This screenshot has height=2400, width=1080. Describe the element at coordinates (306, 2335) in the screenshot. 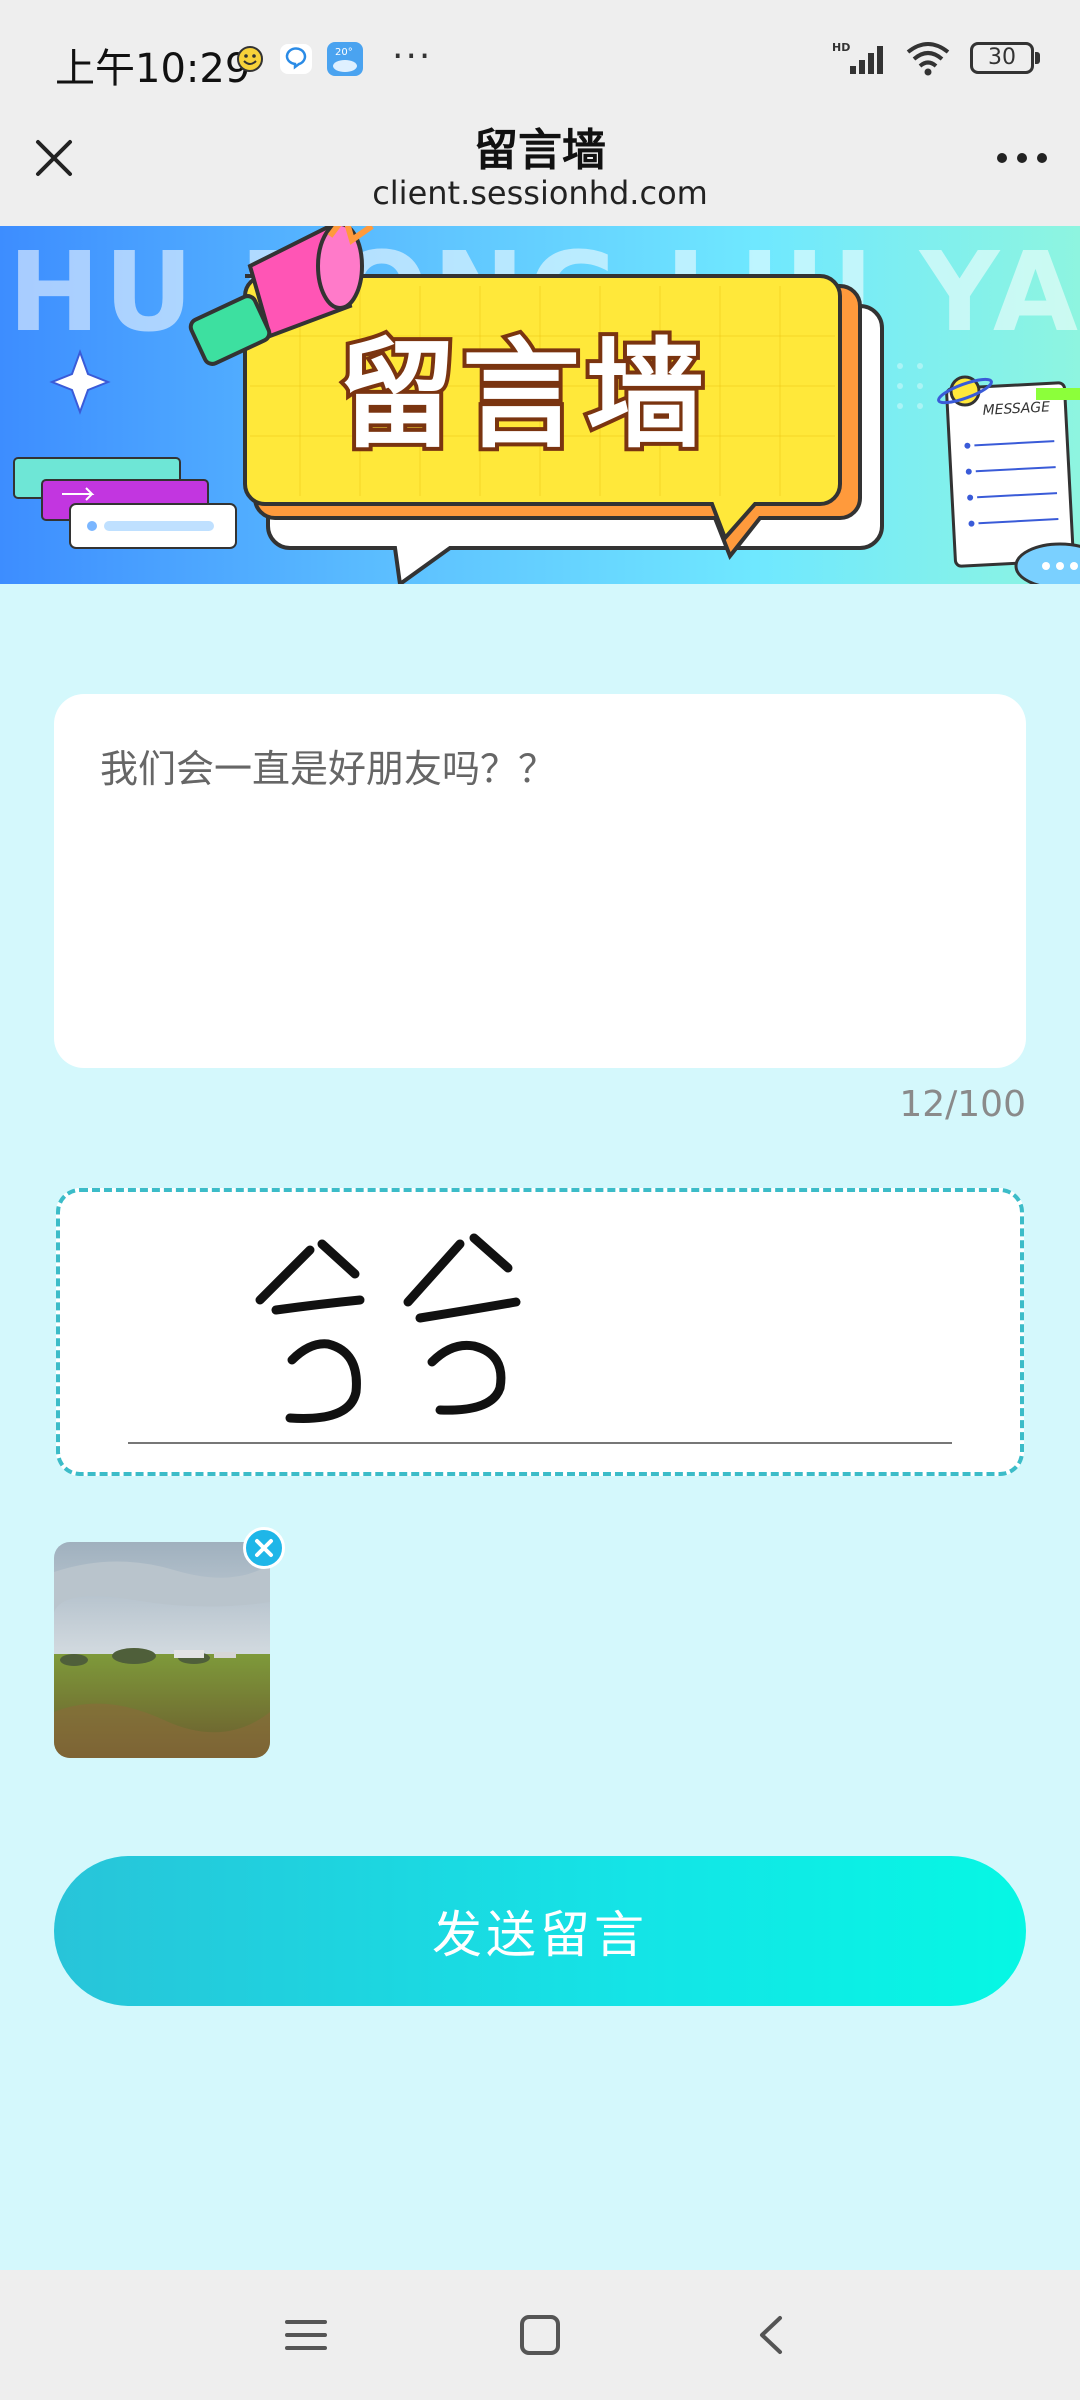

I see `menu-icon` at that location.